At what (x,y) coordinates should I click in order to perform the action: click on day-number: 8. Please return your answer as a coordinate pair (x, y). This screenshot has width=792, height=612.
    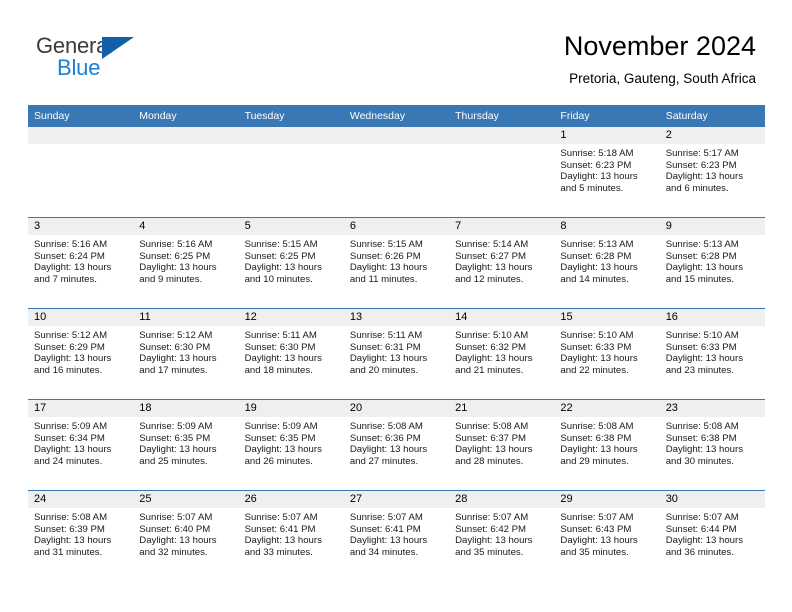
    Looking at the image, I should click on (607, 226).